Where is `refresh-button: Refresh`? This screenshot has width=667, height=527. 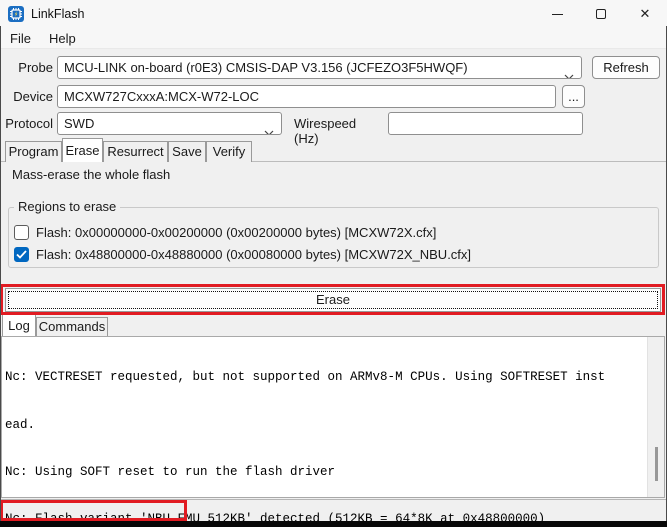 refresh-button: Refresh is located at coordinates (626, 67).